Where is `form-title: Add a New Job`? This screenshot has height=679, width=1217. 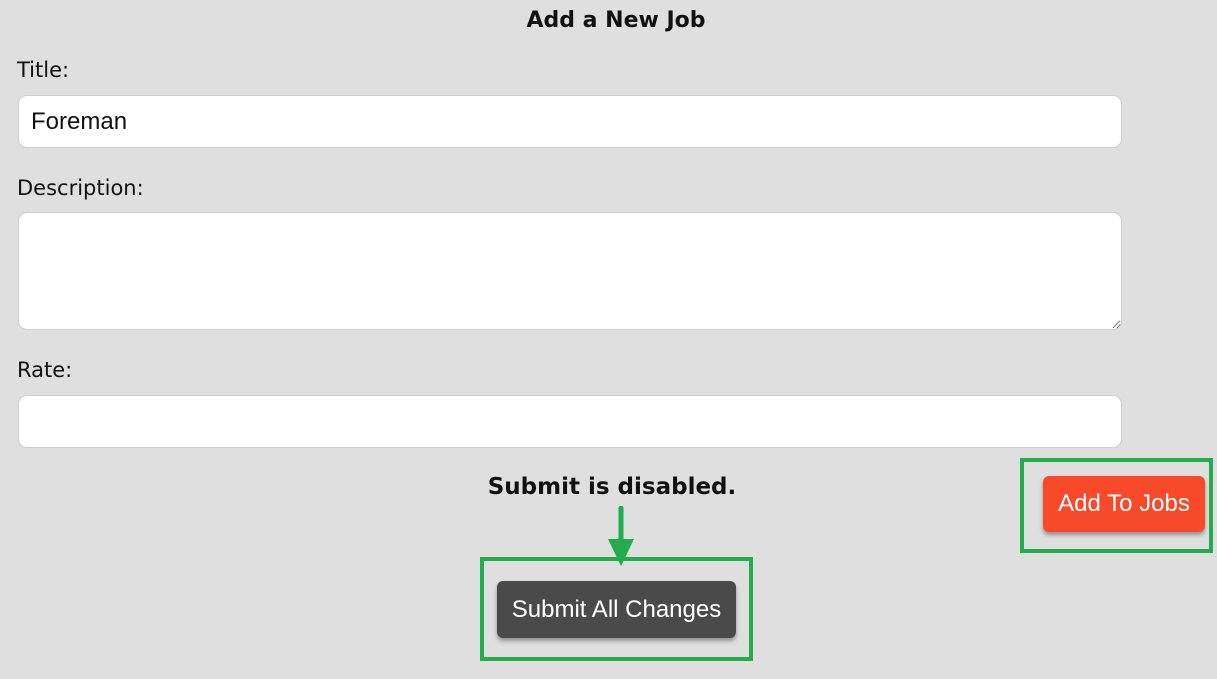
form-title: Add a New Job is located at coordinates (616, 20).